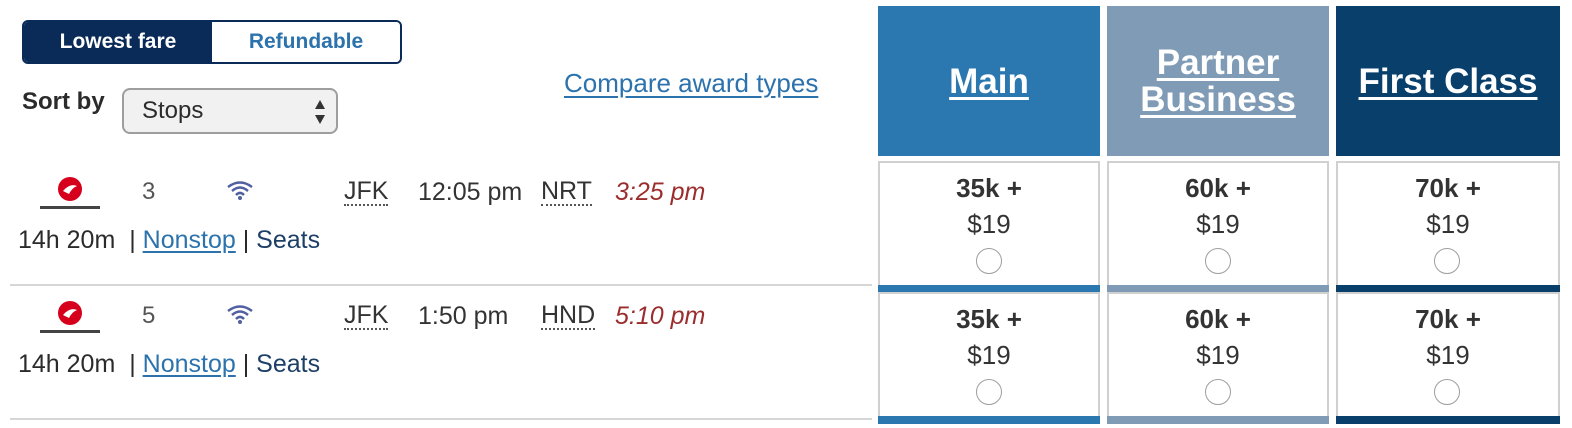 This screenshot has height=428, width=1572. Describe the element at coordinates (63, 101) in the screenshot. I see `sort-label: Sort by` at that location.